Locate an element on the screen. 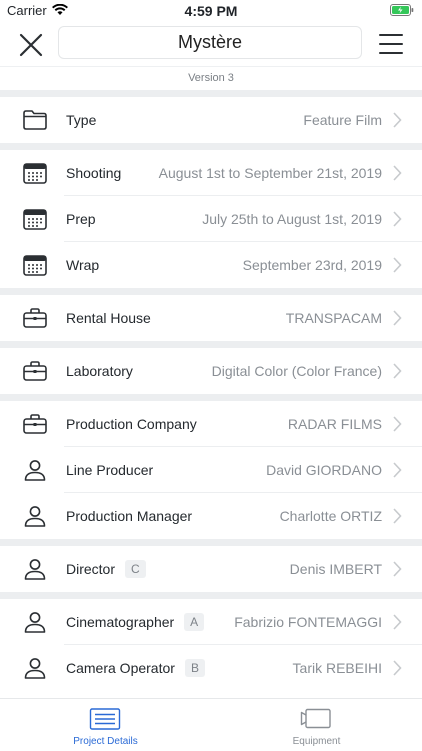  row-label: Director is located at coordinates (91, 569).